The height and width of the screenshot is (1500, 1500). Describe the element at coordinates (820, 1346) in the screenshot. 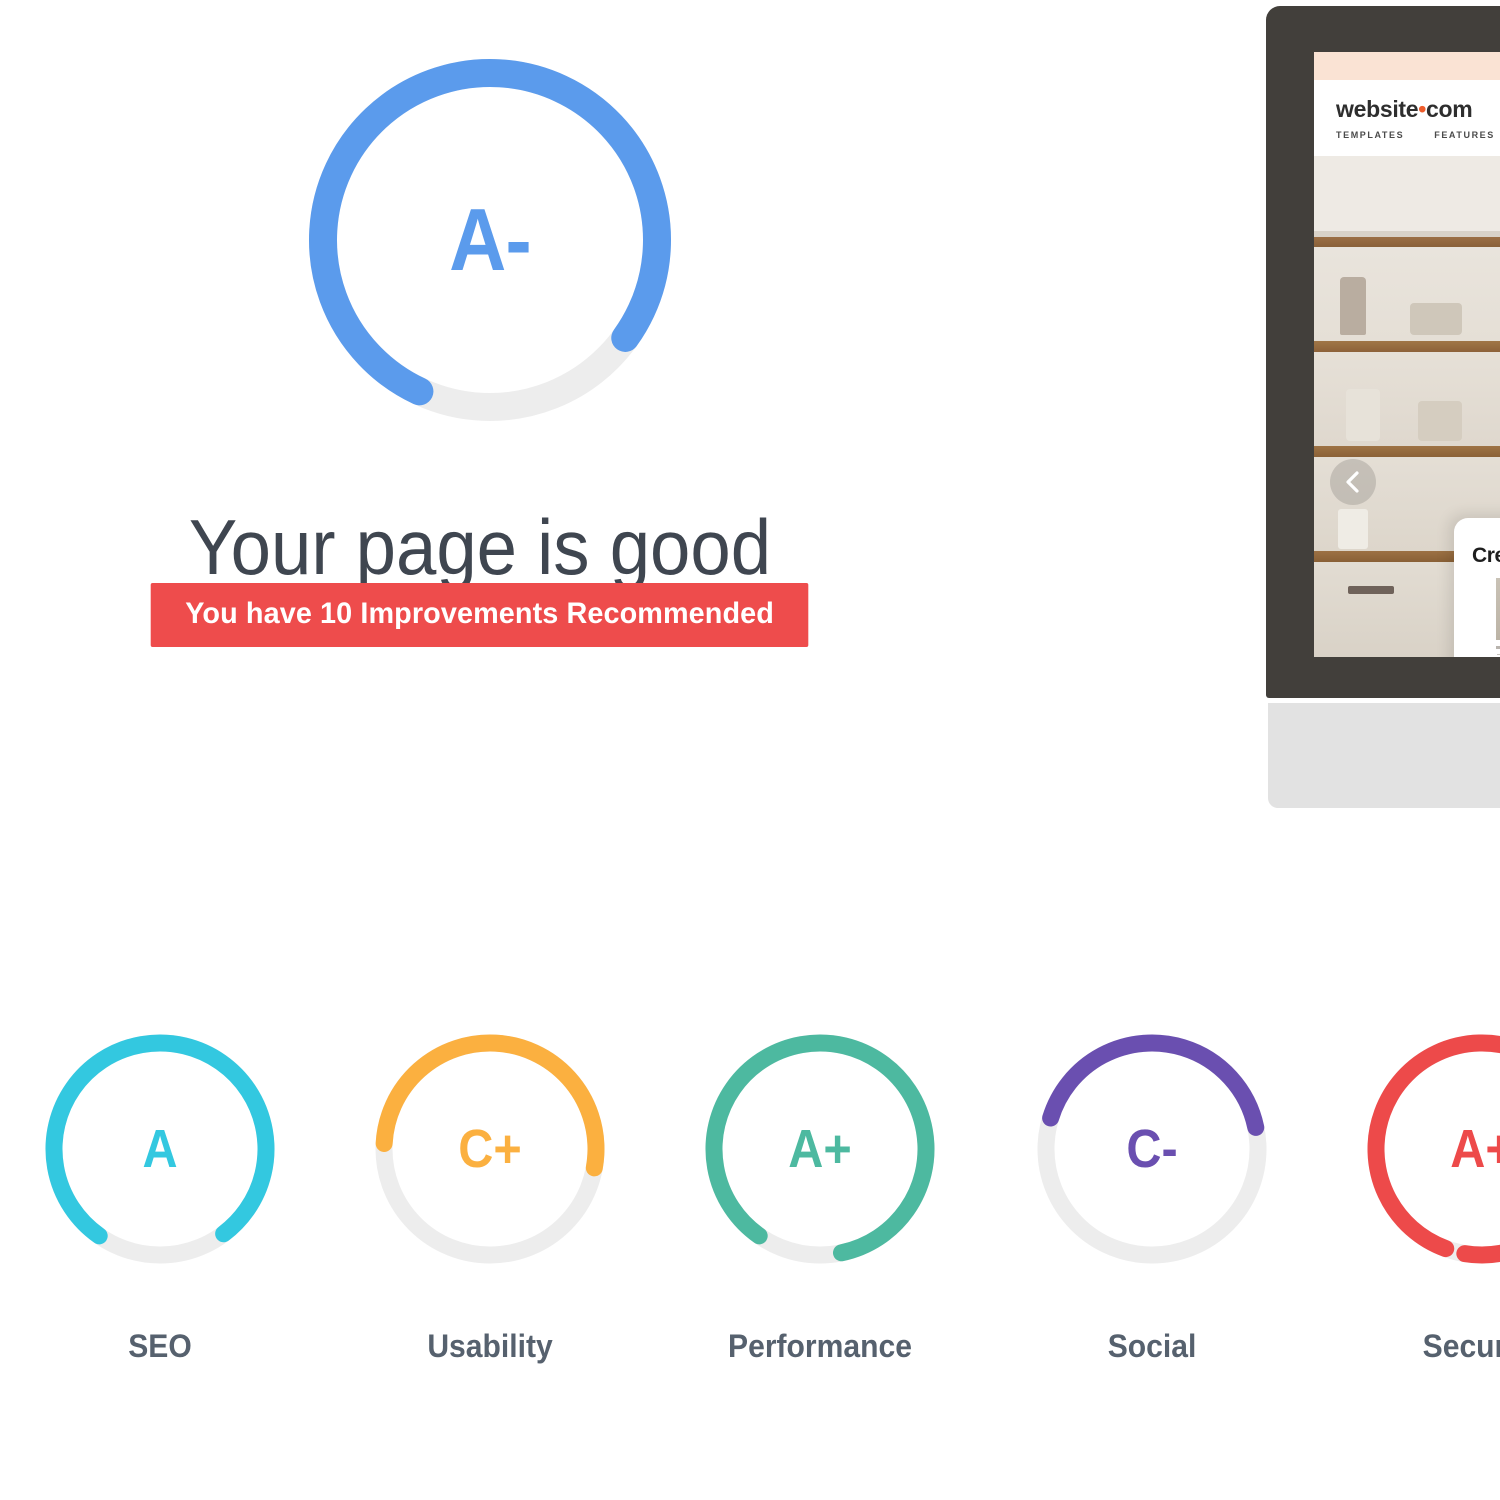

I see `category-label: Performance` at that location.